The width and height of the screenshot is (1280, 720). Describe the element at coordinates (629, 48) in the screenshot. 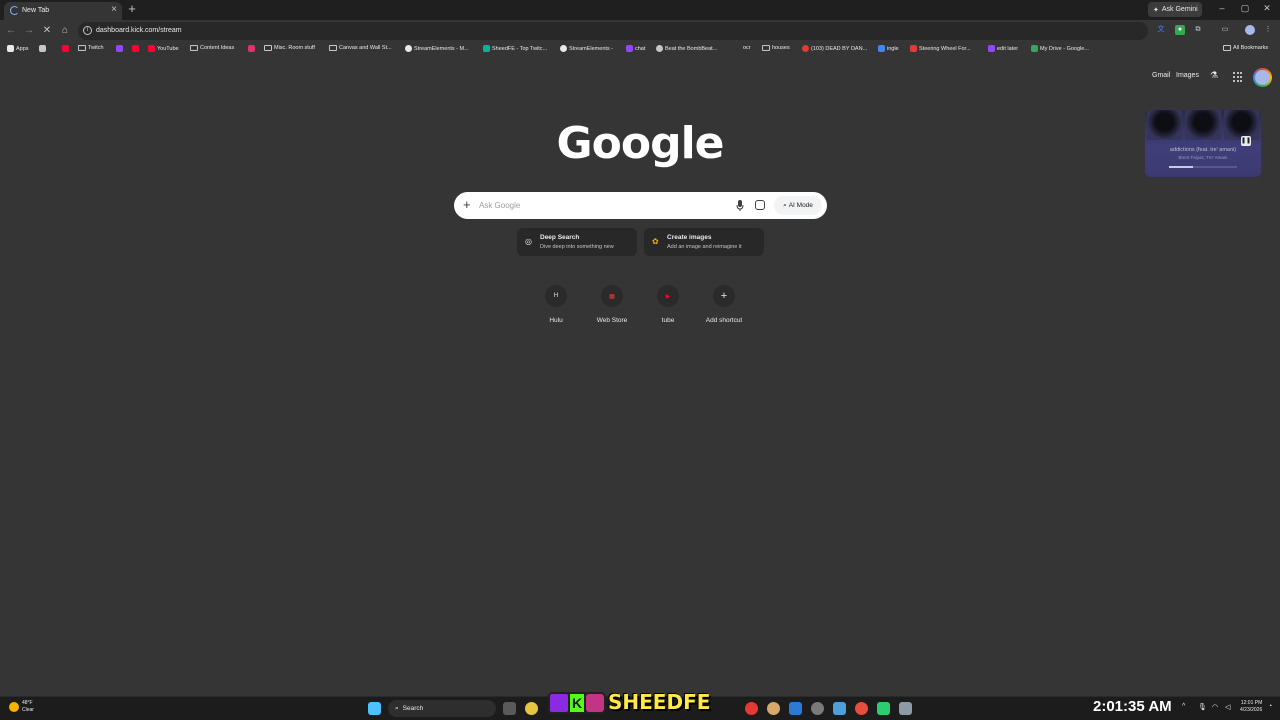

I see `twitch-icon` at that location.